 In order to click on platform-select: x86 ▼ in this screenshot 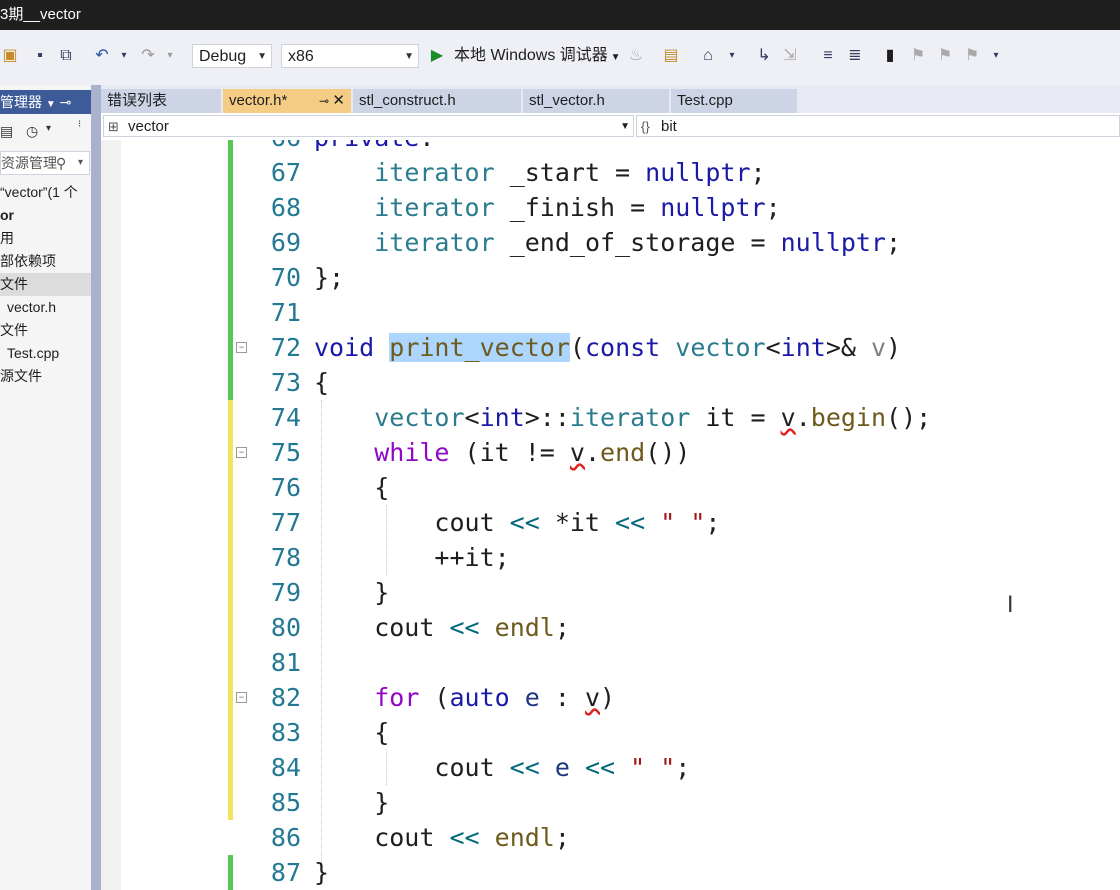, I will do `click(350, 56)`.